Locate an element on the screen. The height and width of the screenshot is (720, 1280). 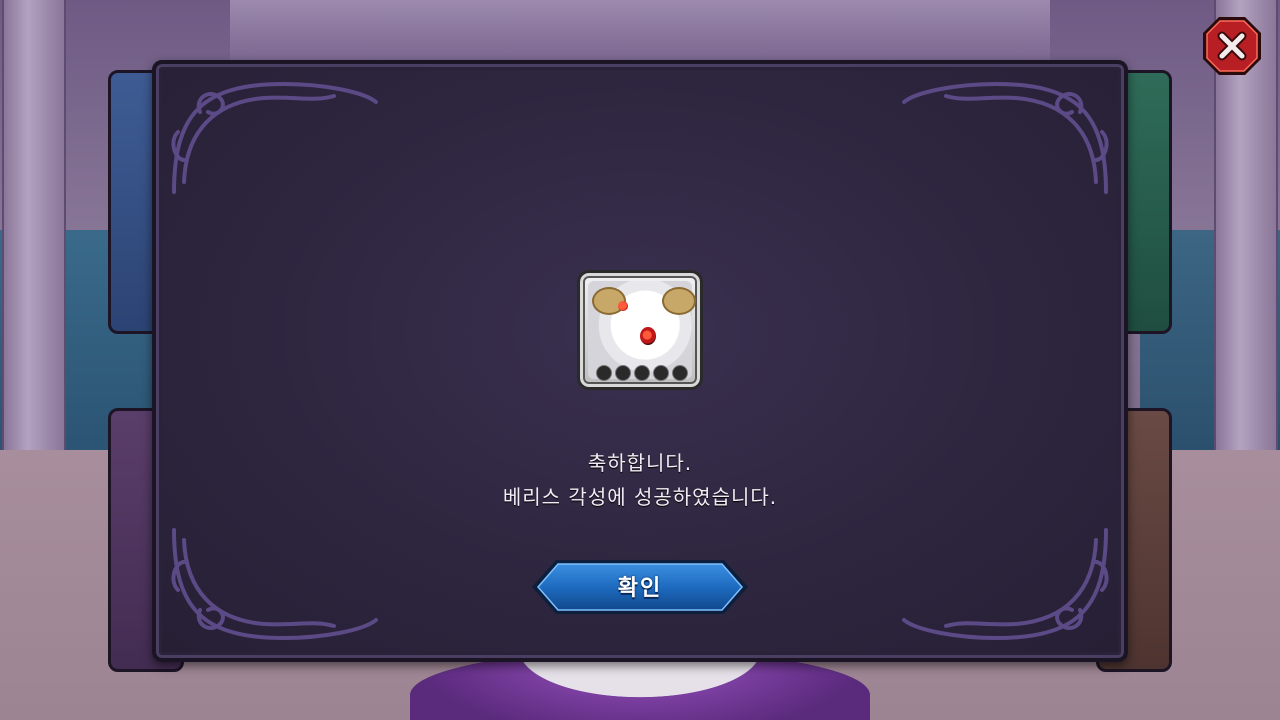
background-arch is located at coordinates (640, 31).